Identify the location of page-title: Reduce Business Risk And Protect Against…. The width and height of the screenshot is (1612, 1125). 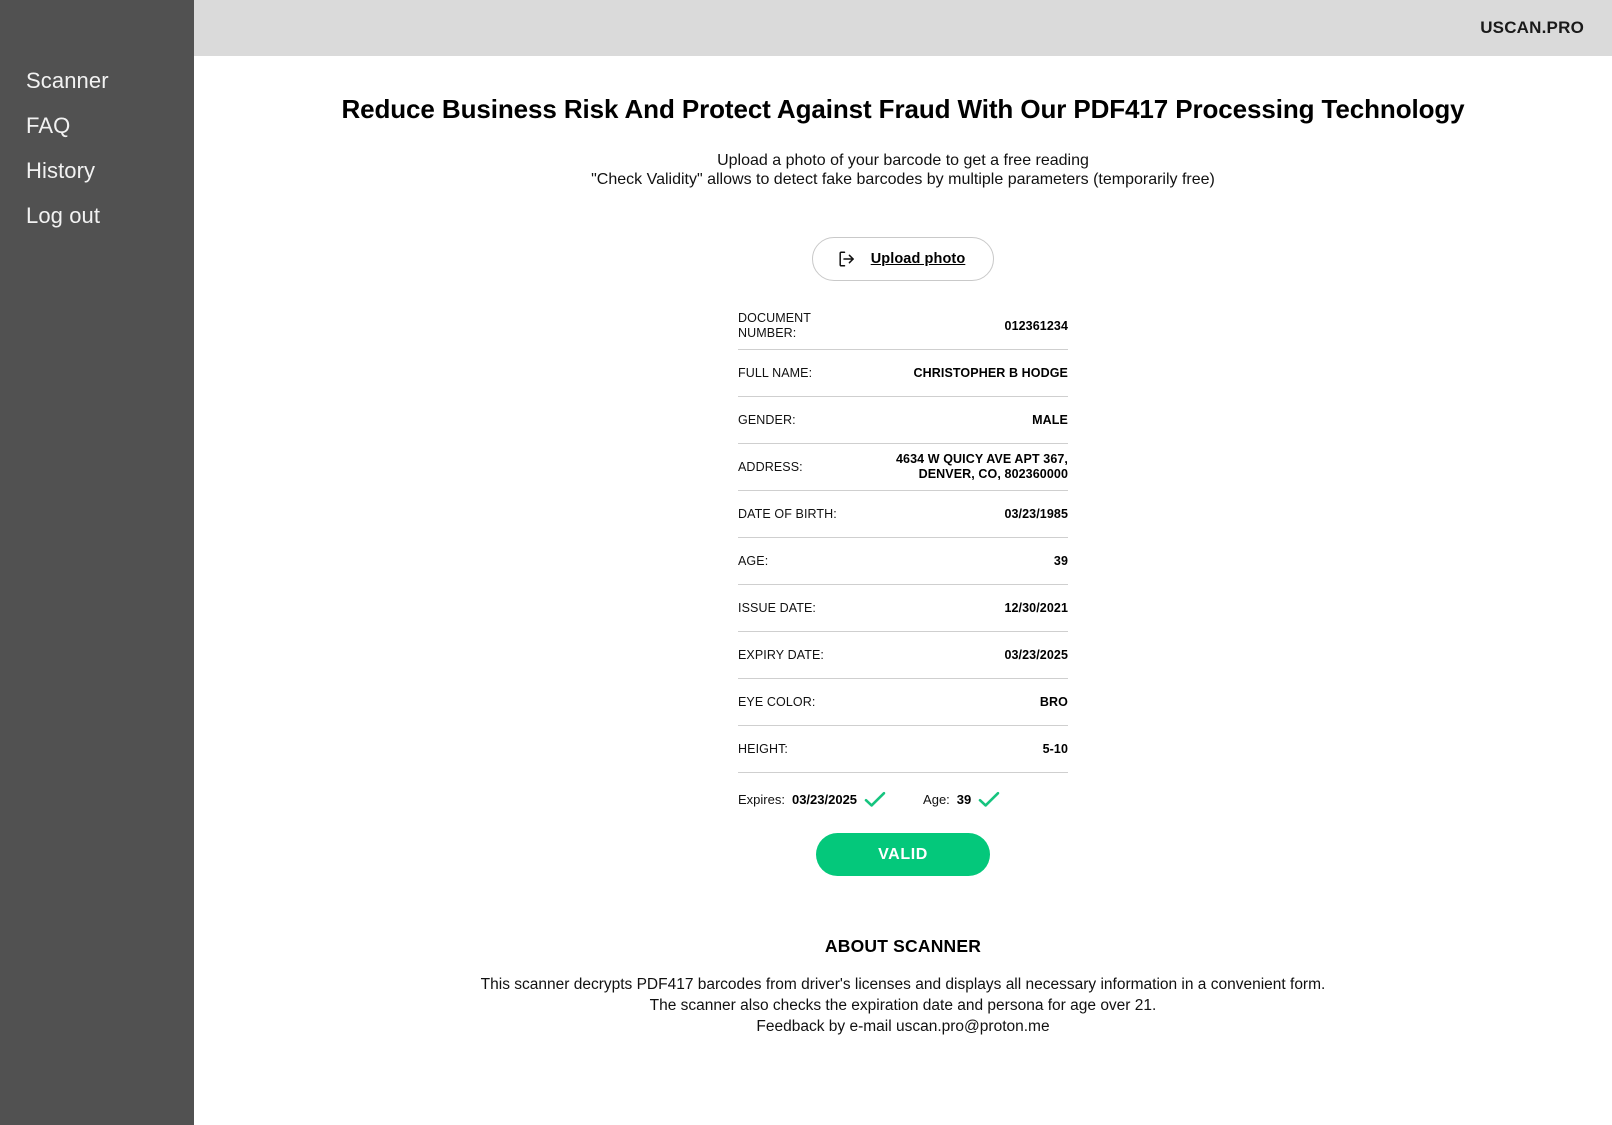
(903, 109).